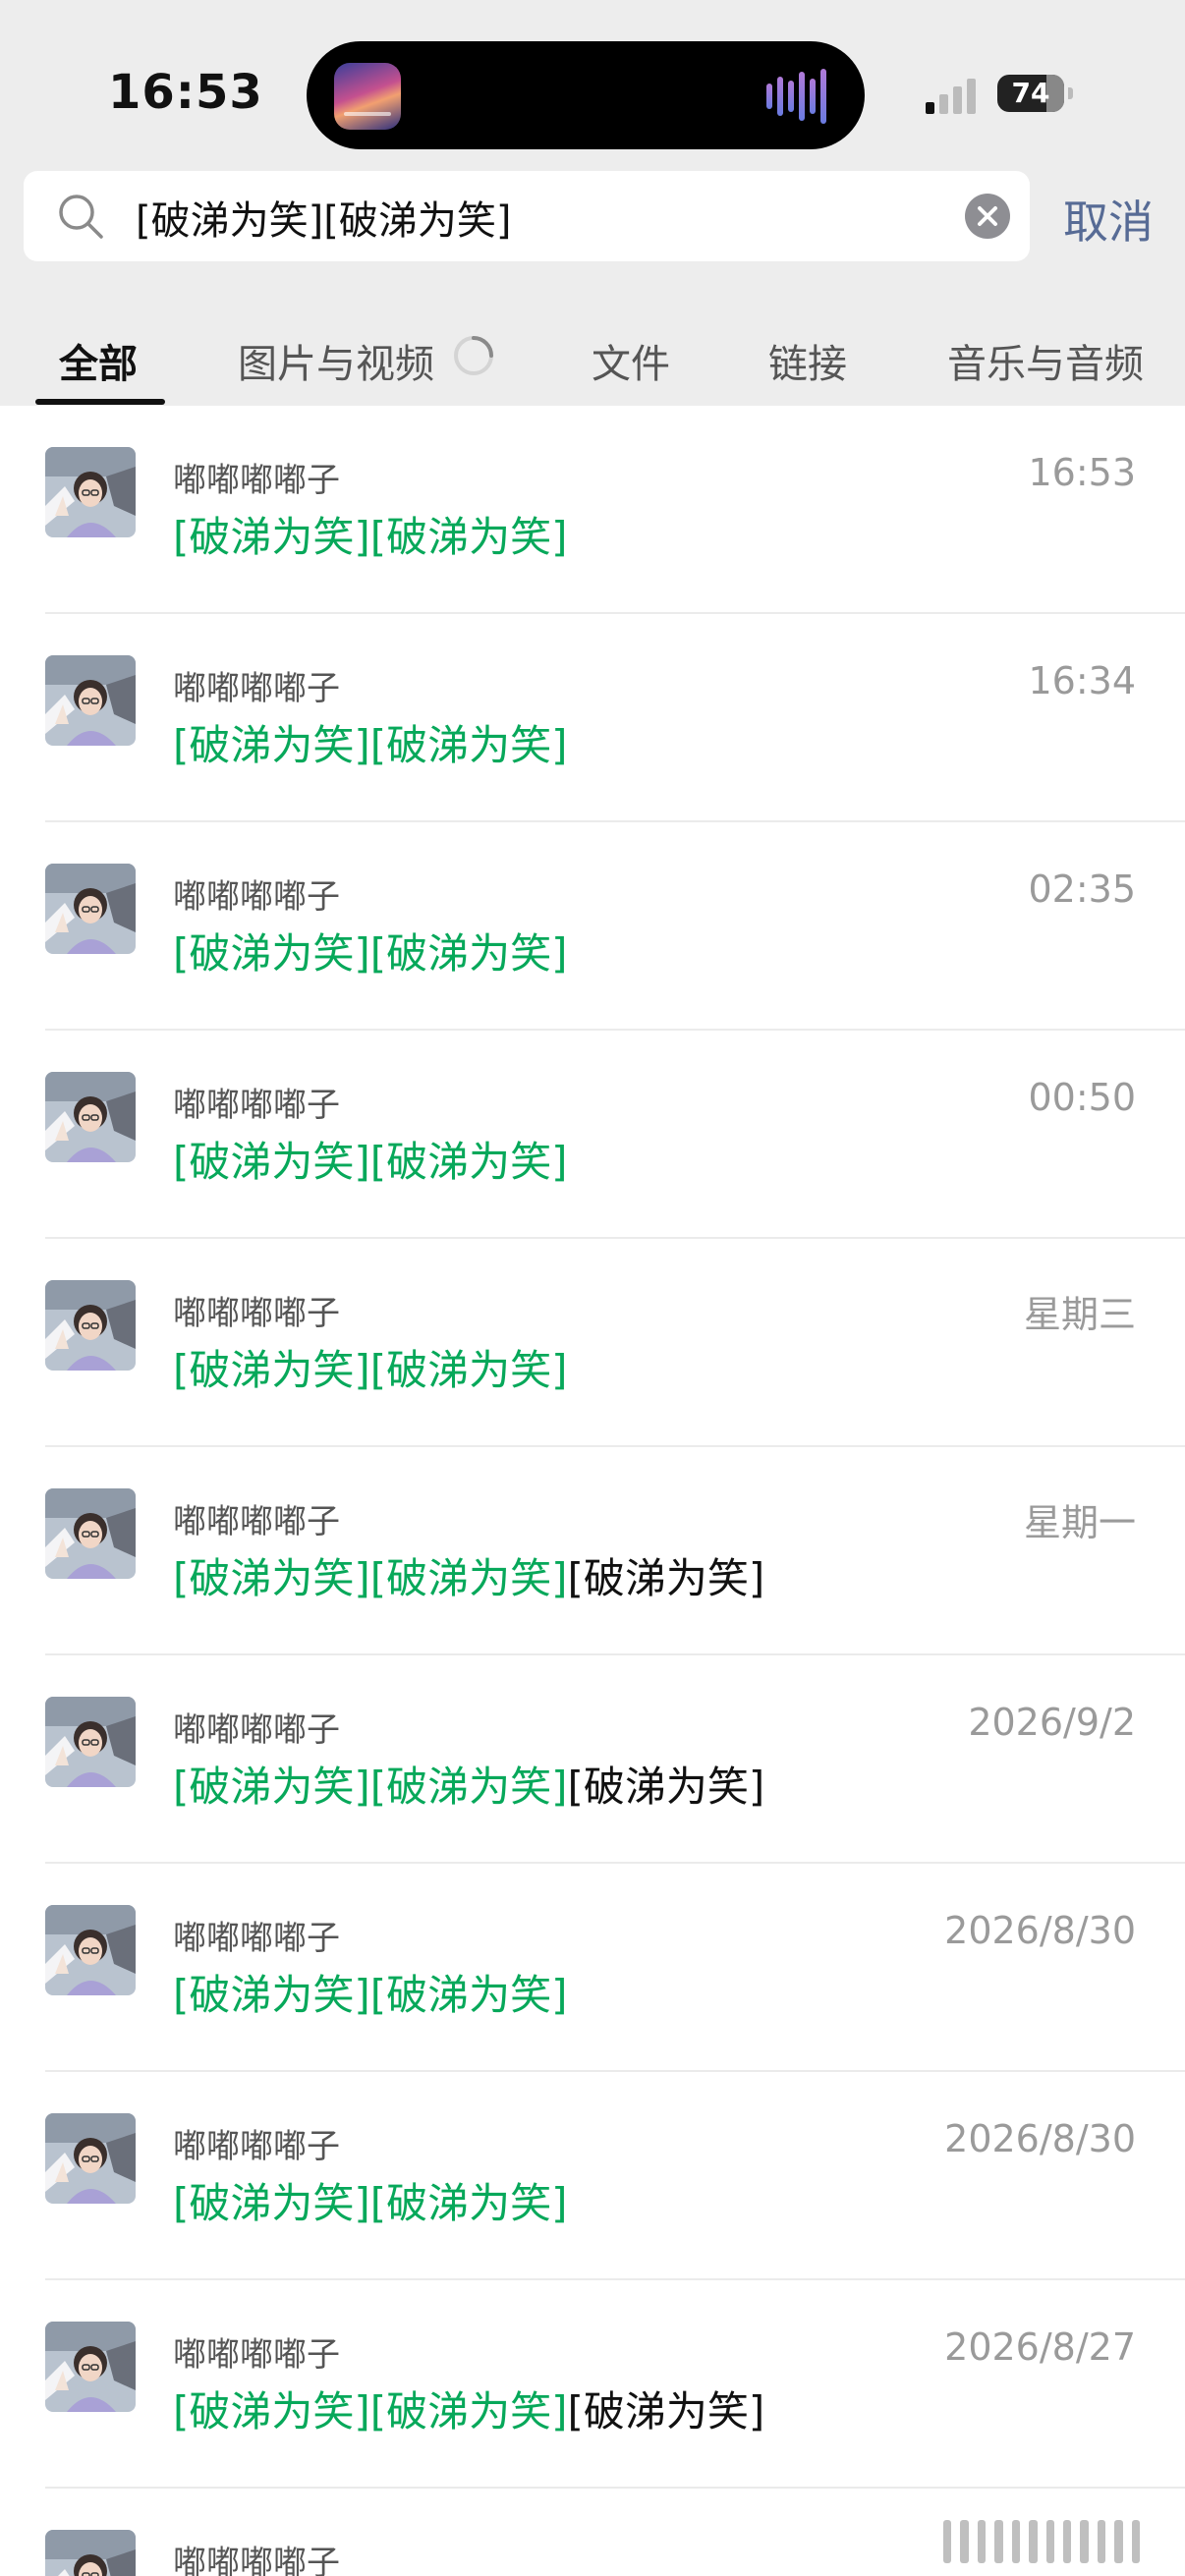  Describe the element at coordinates (1042, 2541) in the screenshot. I see `scroll-indicator` at that location.